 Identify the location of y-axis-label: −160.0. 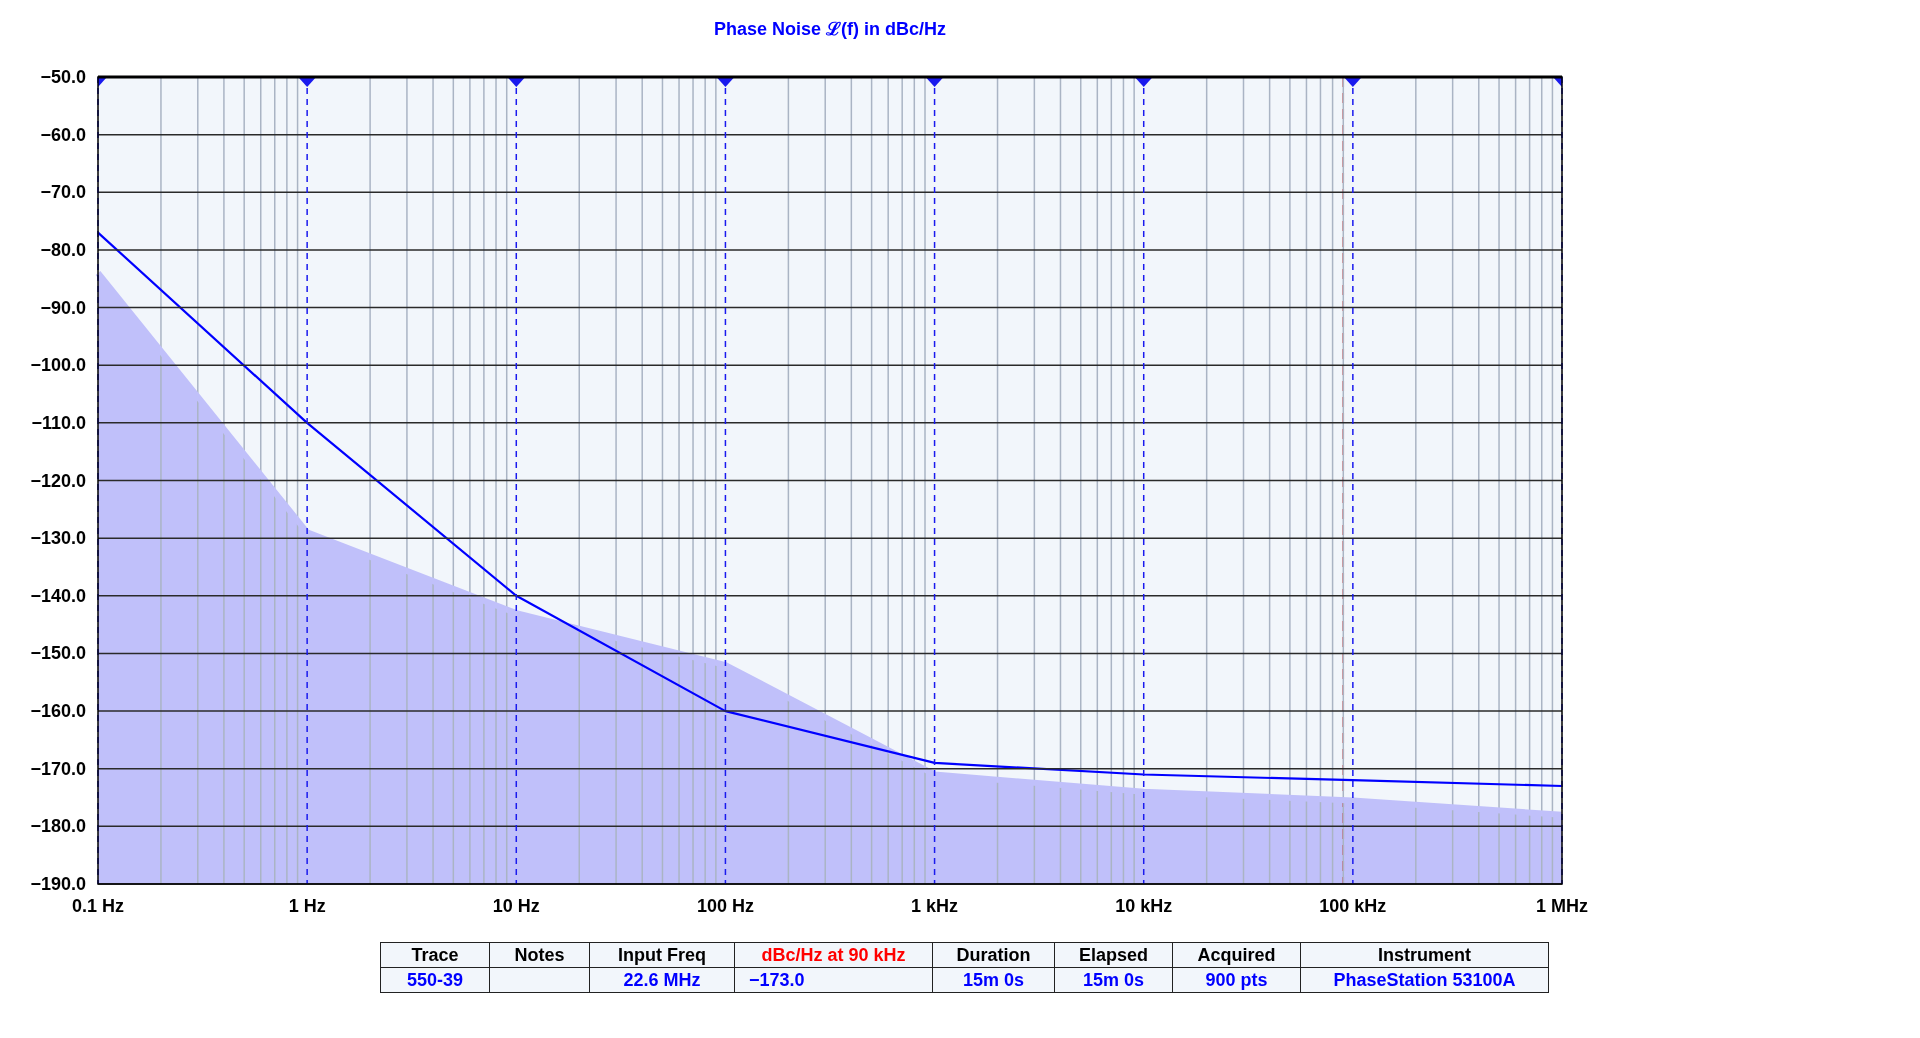
(58, 711).